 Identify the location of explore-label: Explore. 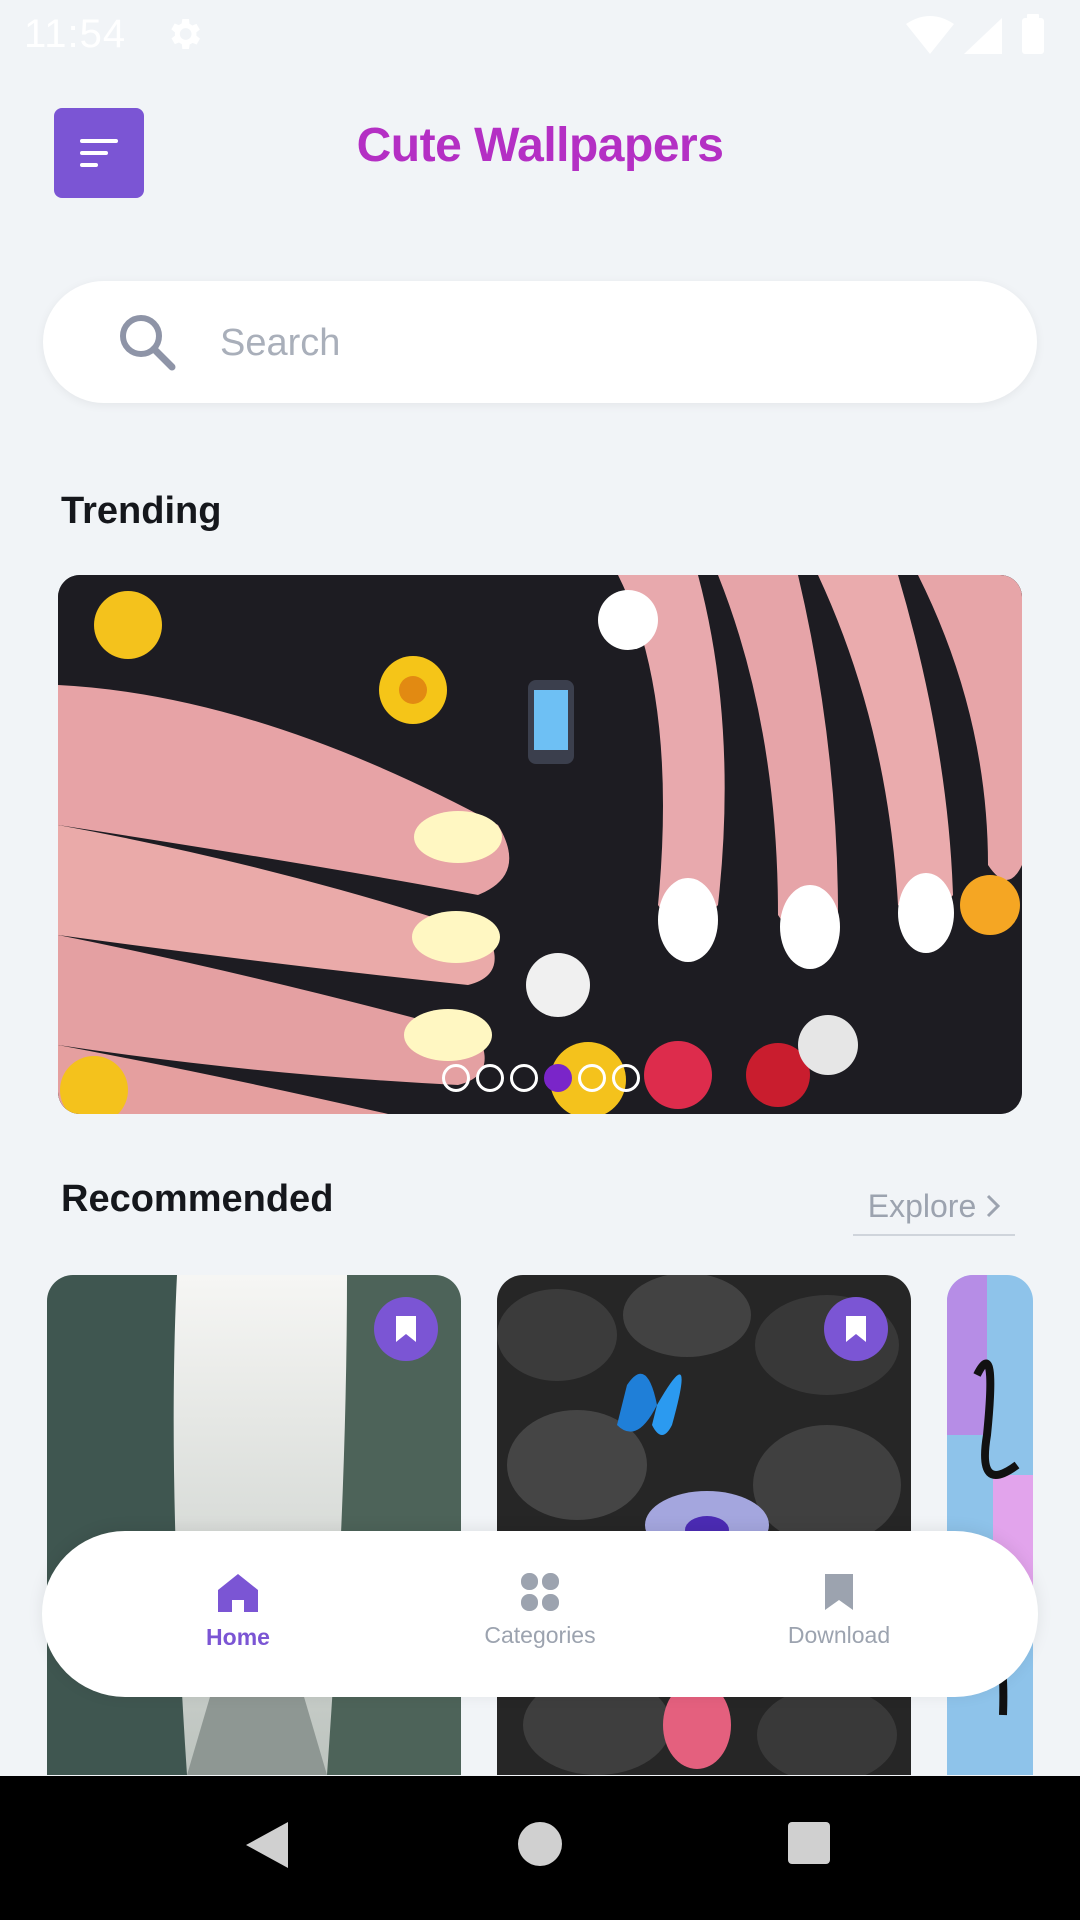
(922, 1205).